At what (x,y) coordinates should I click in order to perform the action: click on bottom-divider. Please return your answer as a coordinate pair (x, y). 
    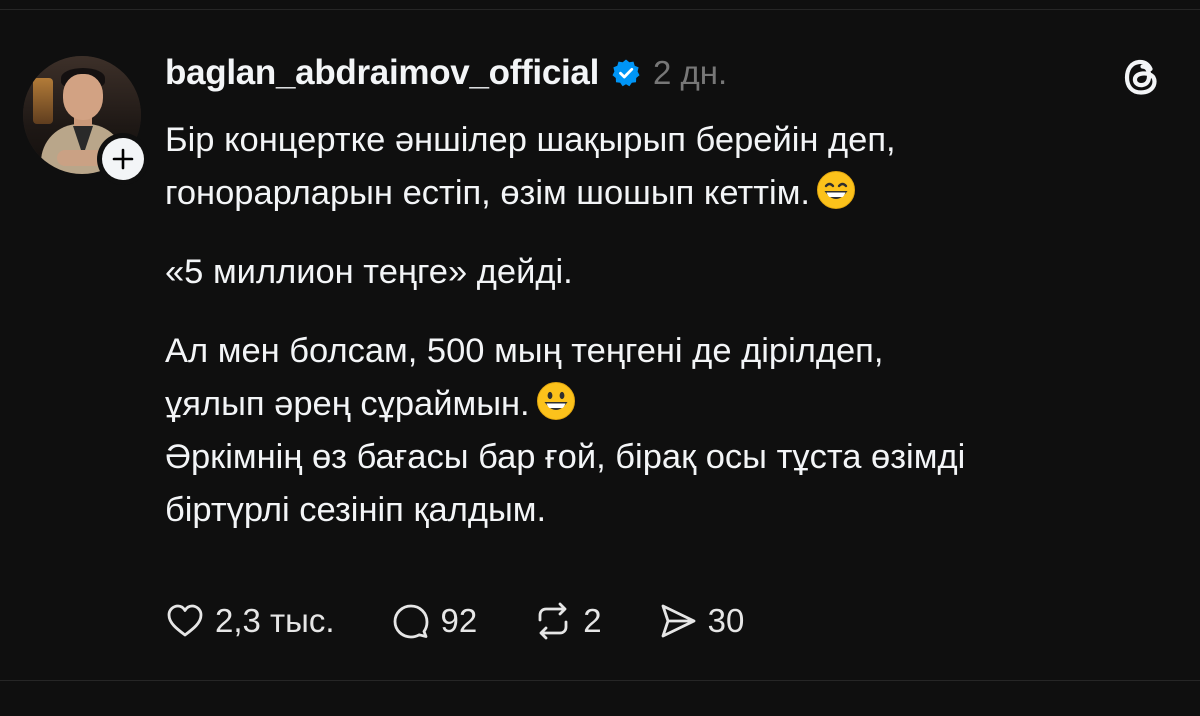
    Looking at the image, I should click on (600, 680).